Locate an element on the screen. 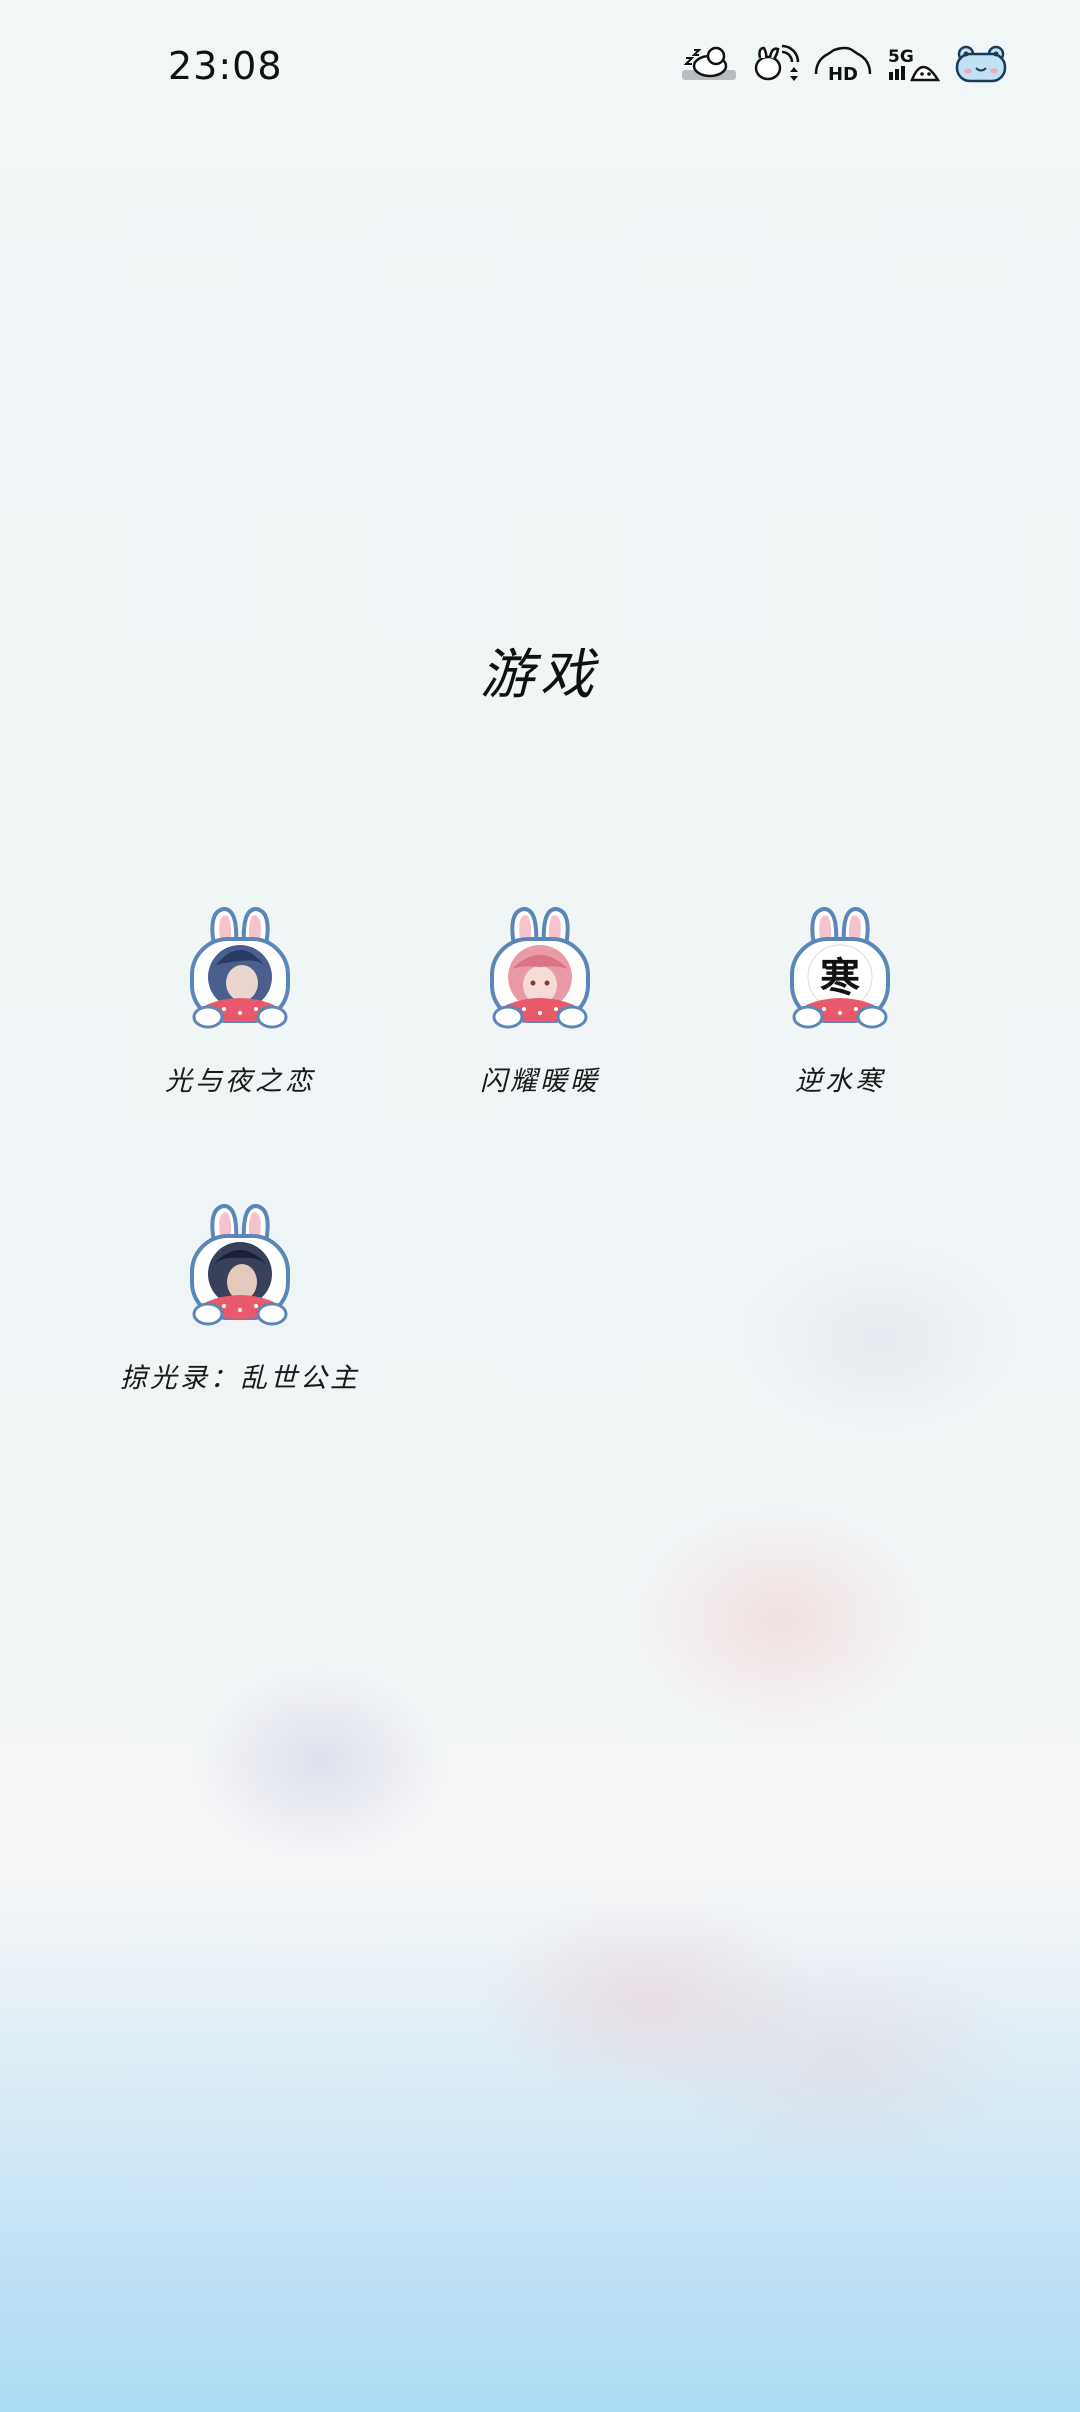  justice-icon: 寒 is located at coordinates (840, 967).